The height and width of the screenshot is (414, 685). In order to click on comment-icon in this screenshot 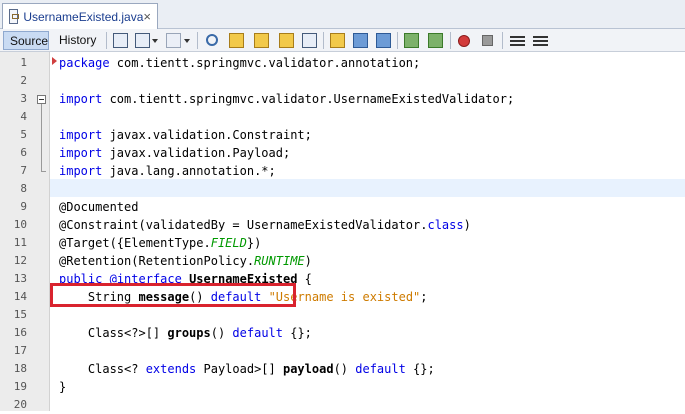, I will do `click(517, 41)`.